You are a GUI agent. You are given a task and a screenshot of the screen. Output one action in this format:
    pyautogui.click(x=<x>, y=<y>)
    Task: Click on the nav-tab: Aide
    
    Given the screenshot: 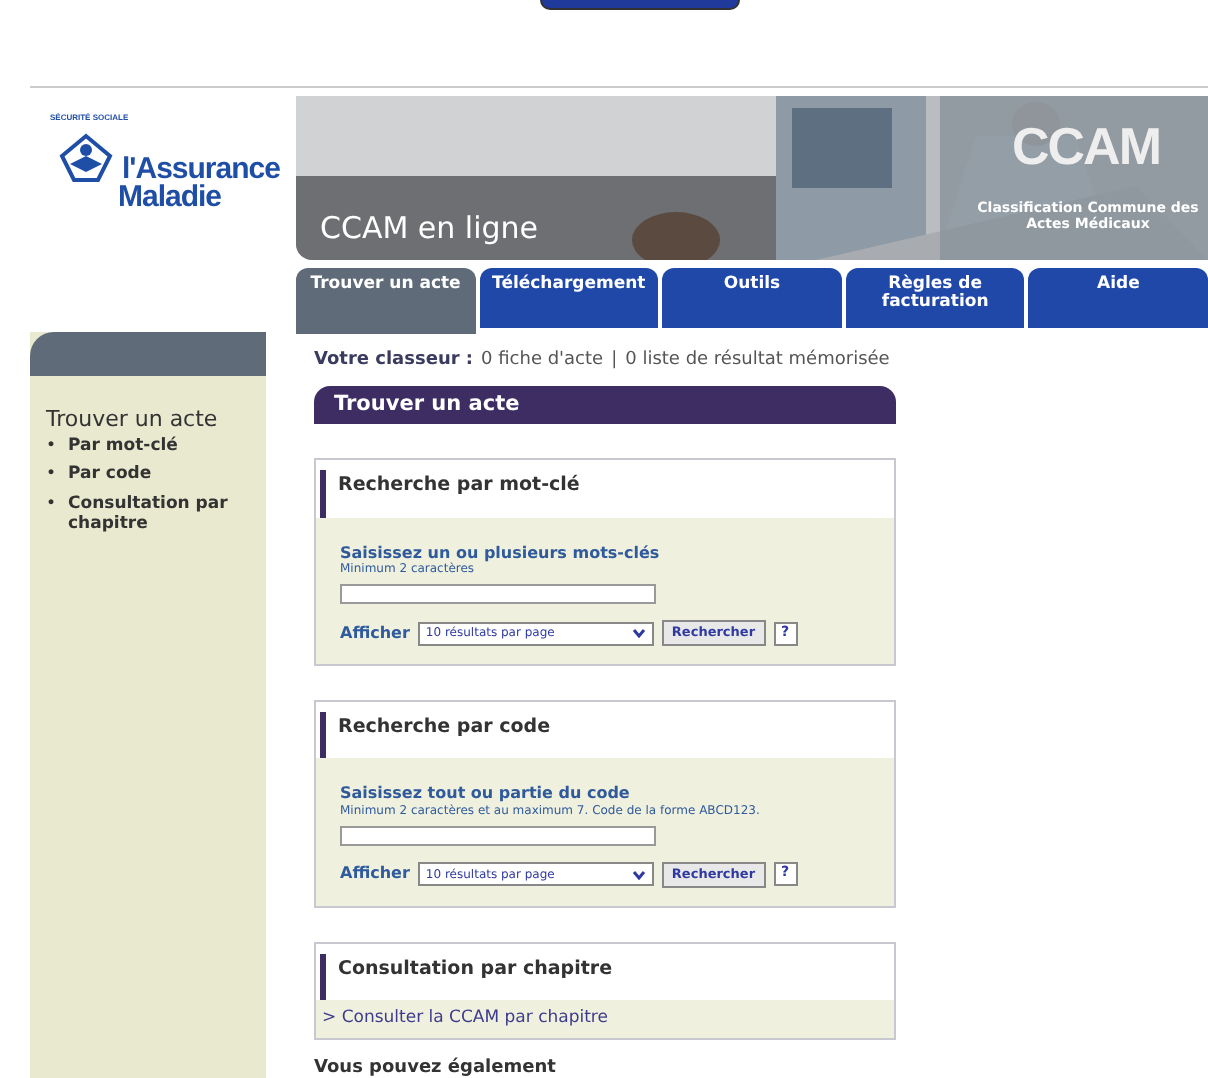 What is the action you would take?
    pyautogui.click(x=1118, y=298)
    